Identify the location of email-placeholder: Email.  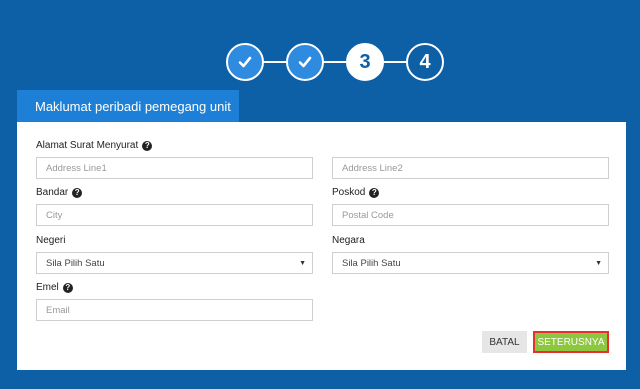
(58, 310).